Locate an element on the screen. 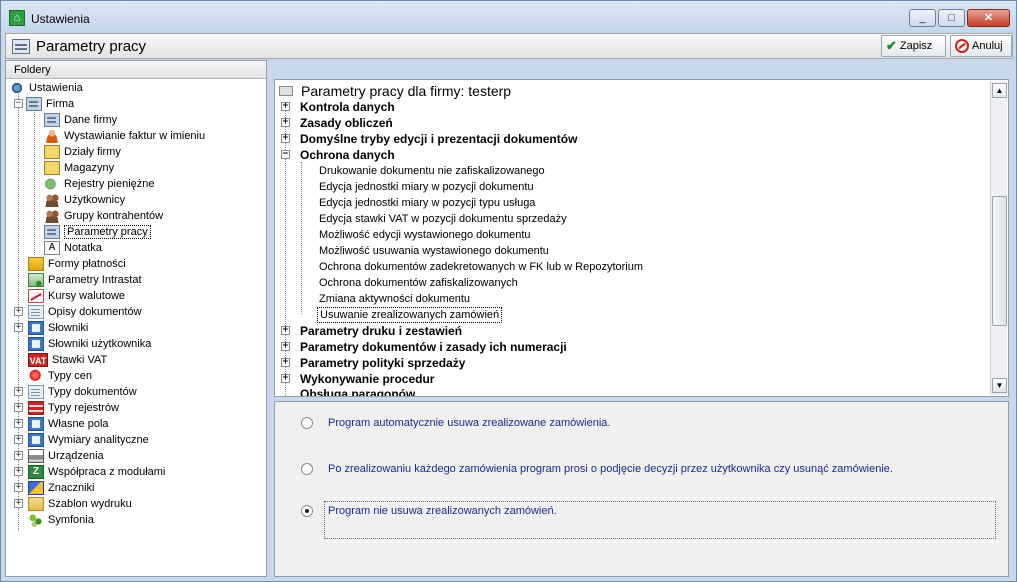 This screenshot has width=1017, height=582. tree-item-dzialy-firmy: Działy firmy is located at coordinates (82, 152).